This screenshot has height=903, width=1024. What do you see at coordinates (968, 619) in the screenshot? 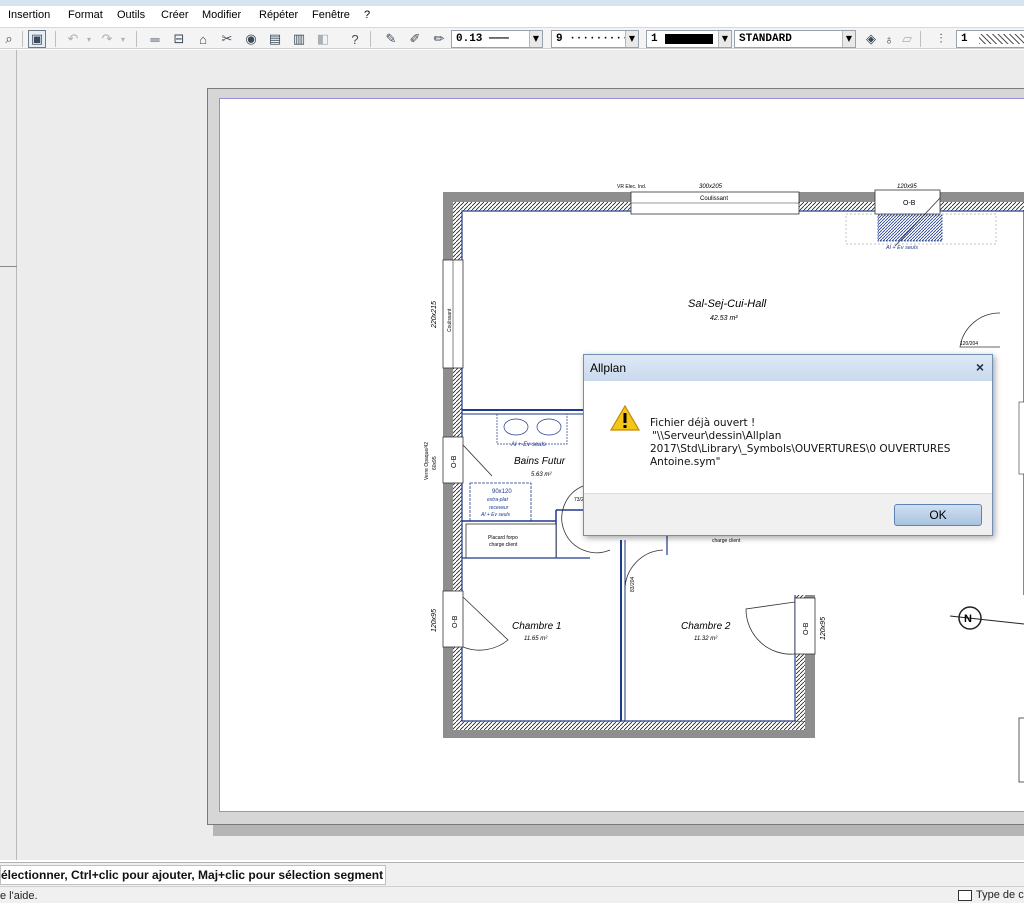
I see `north-arrow-letter: N` at bounding box center [968, 619].